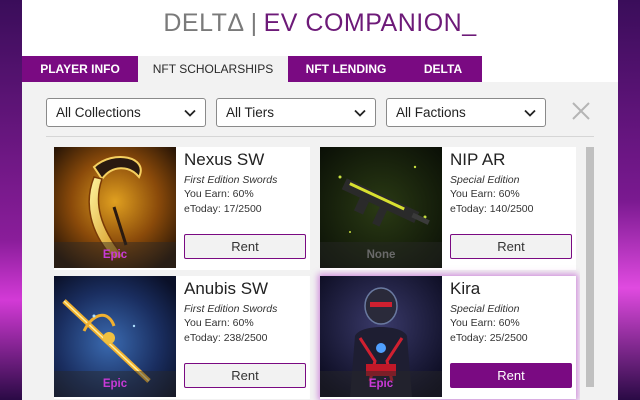 The height and width of the screenshot is (400, 640). What do you see at coordinates (478, 159) in the screenshot?
I see `nft-name: NIP AR` at bounding box center [478, 159].